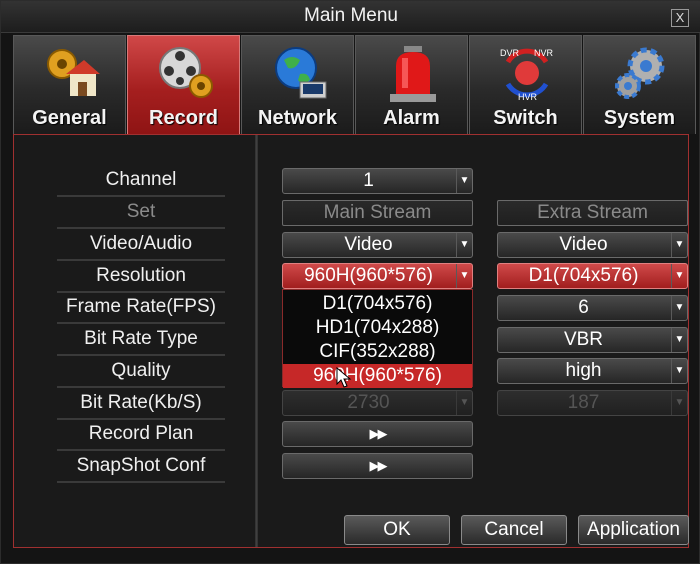  What do you see at coordinates (377, 328) in the screenshot?
I see `resolution-option: HD1(704x288)` at bounding box center [377, 328].